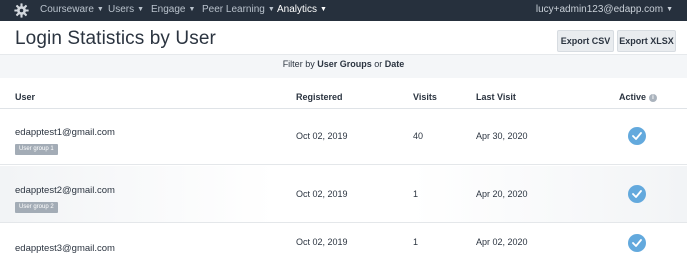 The height and width of the screenshot is (264, 687). What do you see at coordinates (65, 190) in the screenshot?
I see `user-email-cell: edapptest2@gmail.com` at bounding box center [65, 190].